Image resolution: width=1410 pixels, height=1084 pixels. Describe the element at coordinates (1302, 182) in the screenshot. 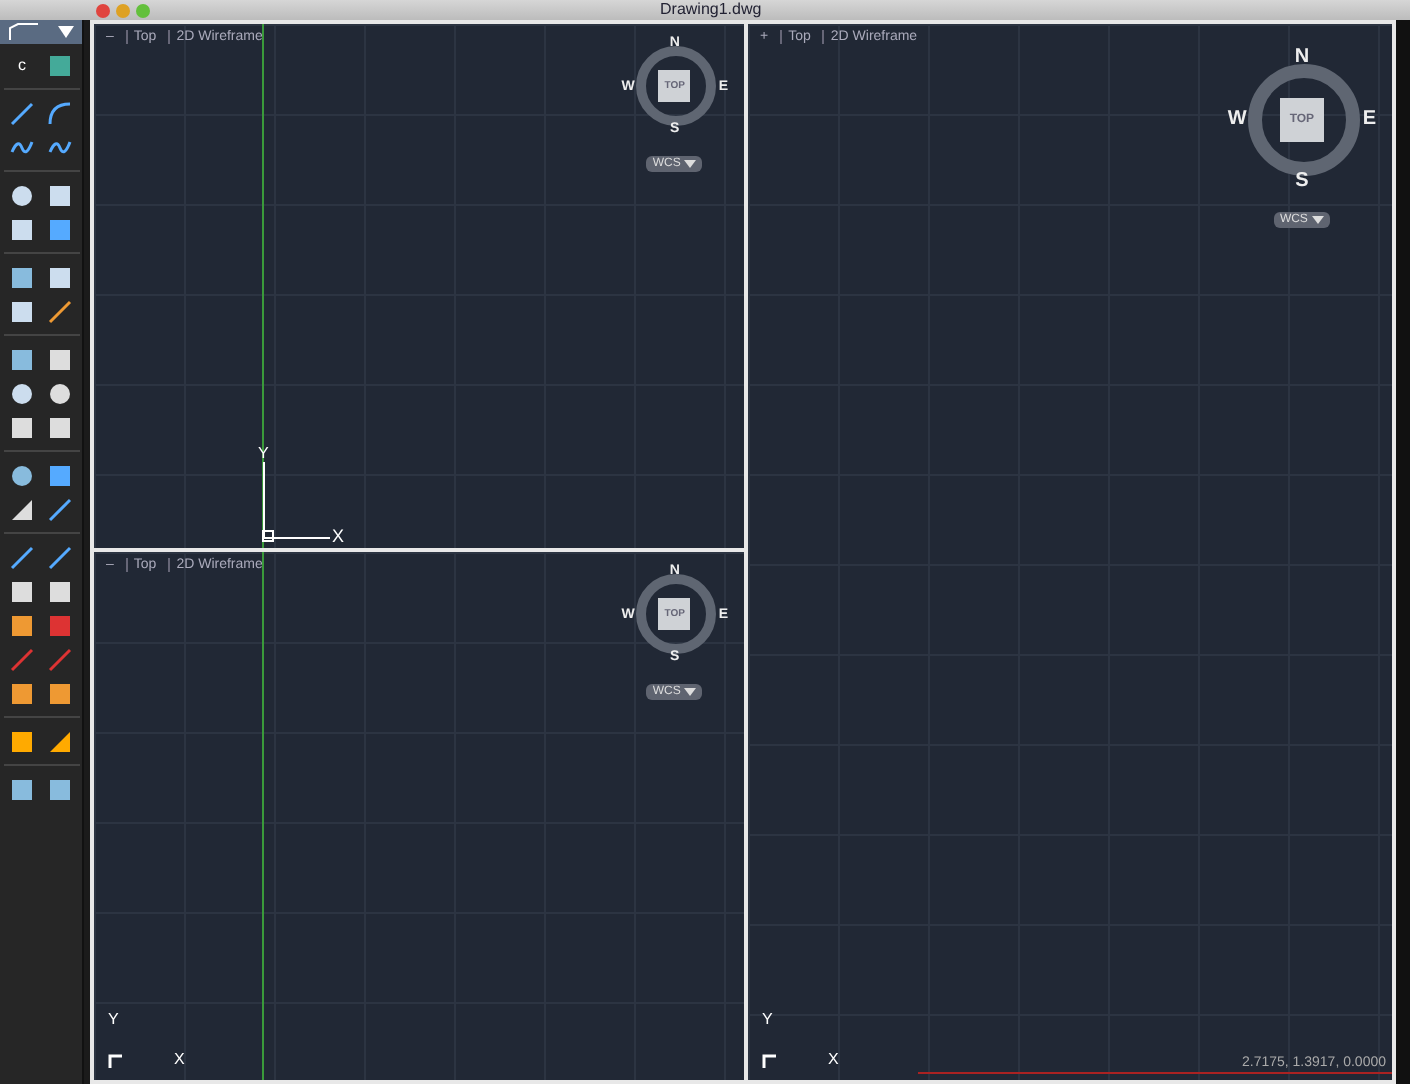

I see `compass-south: S` at that location.